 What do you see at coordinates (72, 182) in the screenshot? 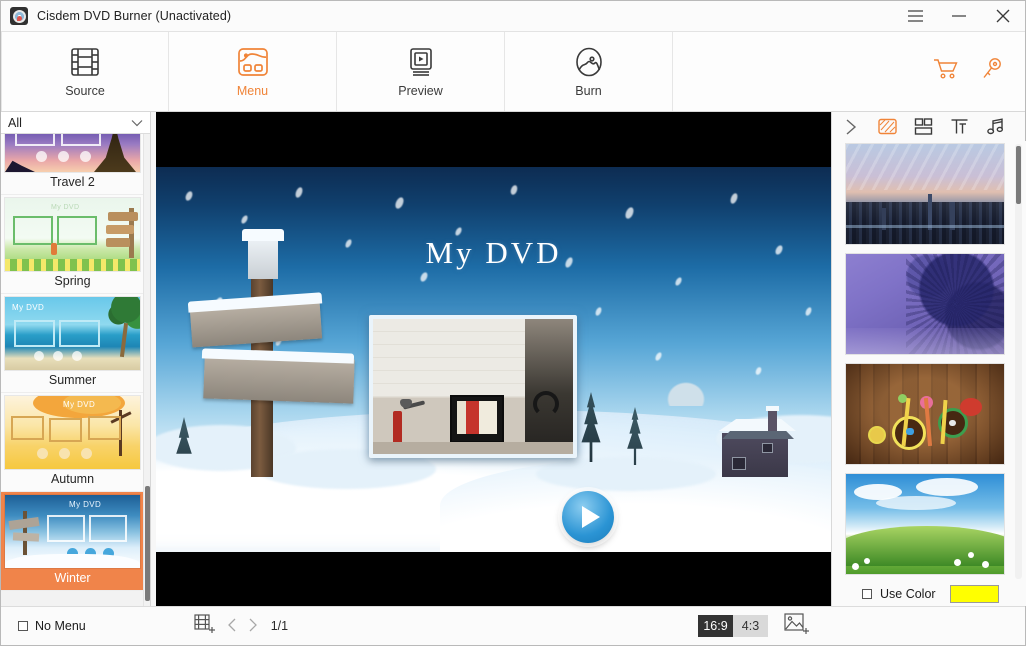
I see `theme-name: Travel 2` at bounding box center [72, 182].